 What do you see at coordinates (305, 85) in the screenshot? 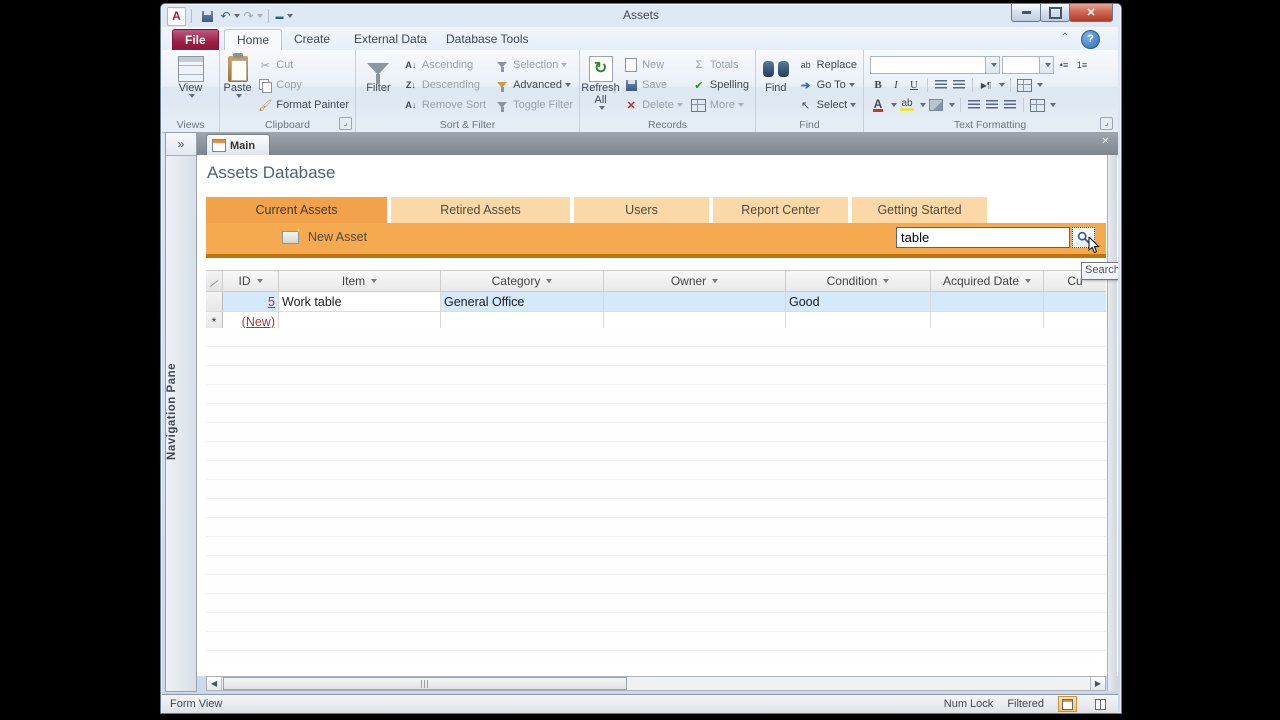
I see `copy-button: Copy` at bounding box center [305, 85].